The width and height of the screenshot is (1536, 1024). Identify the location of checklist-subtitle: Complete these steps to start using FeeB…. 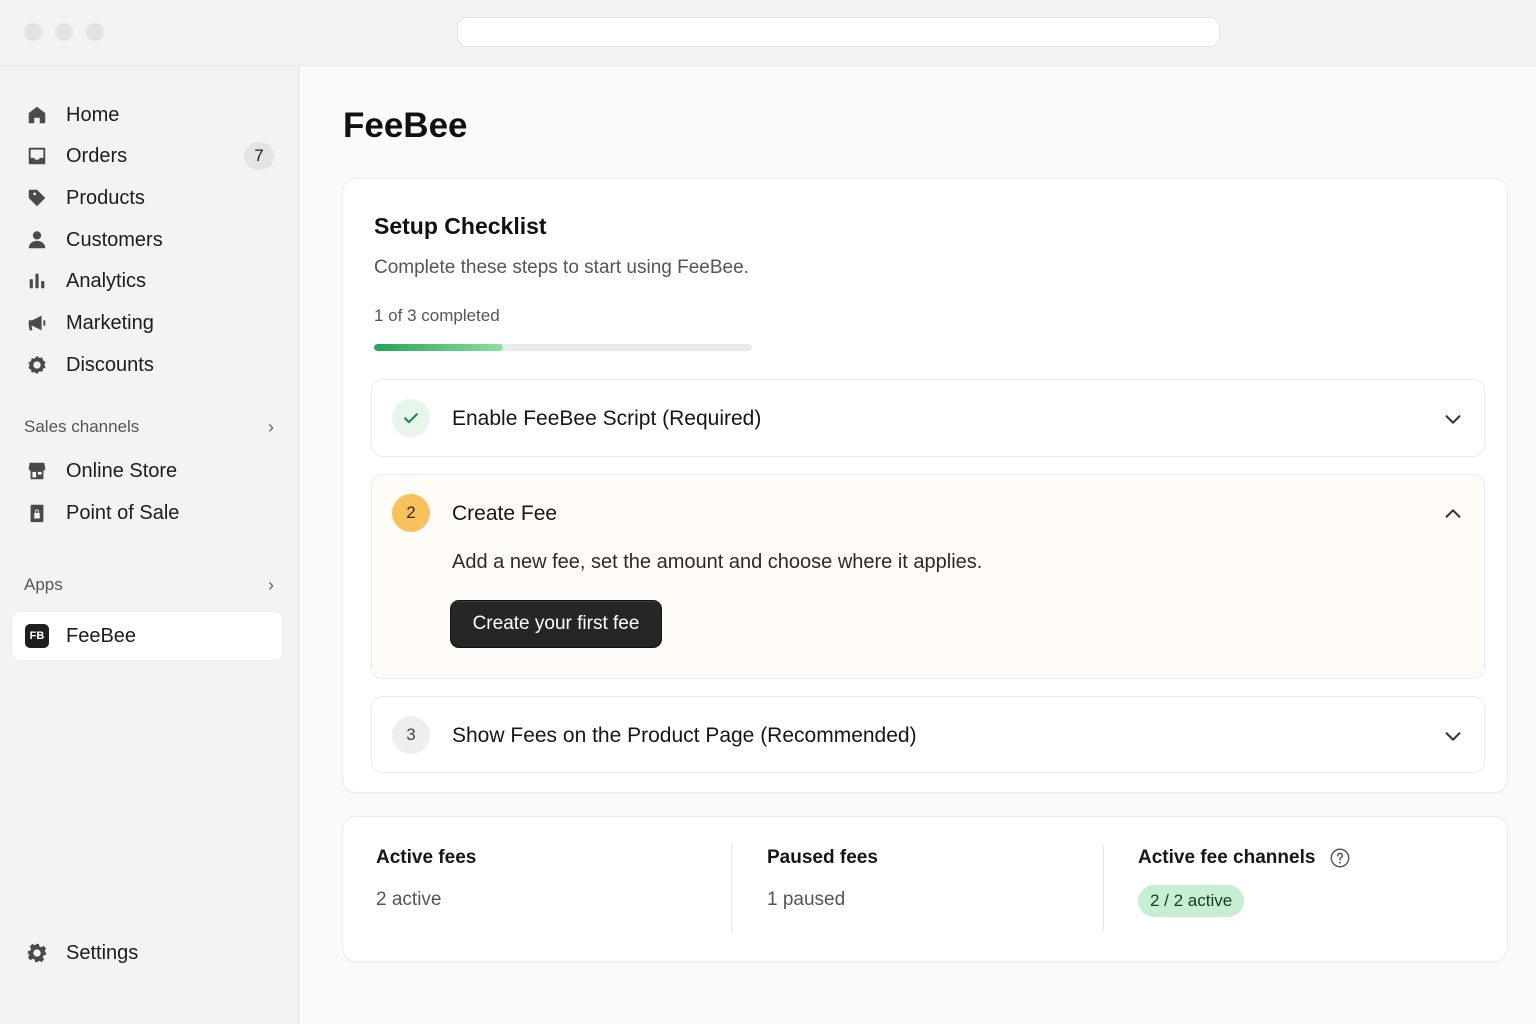
(561, 267).